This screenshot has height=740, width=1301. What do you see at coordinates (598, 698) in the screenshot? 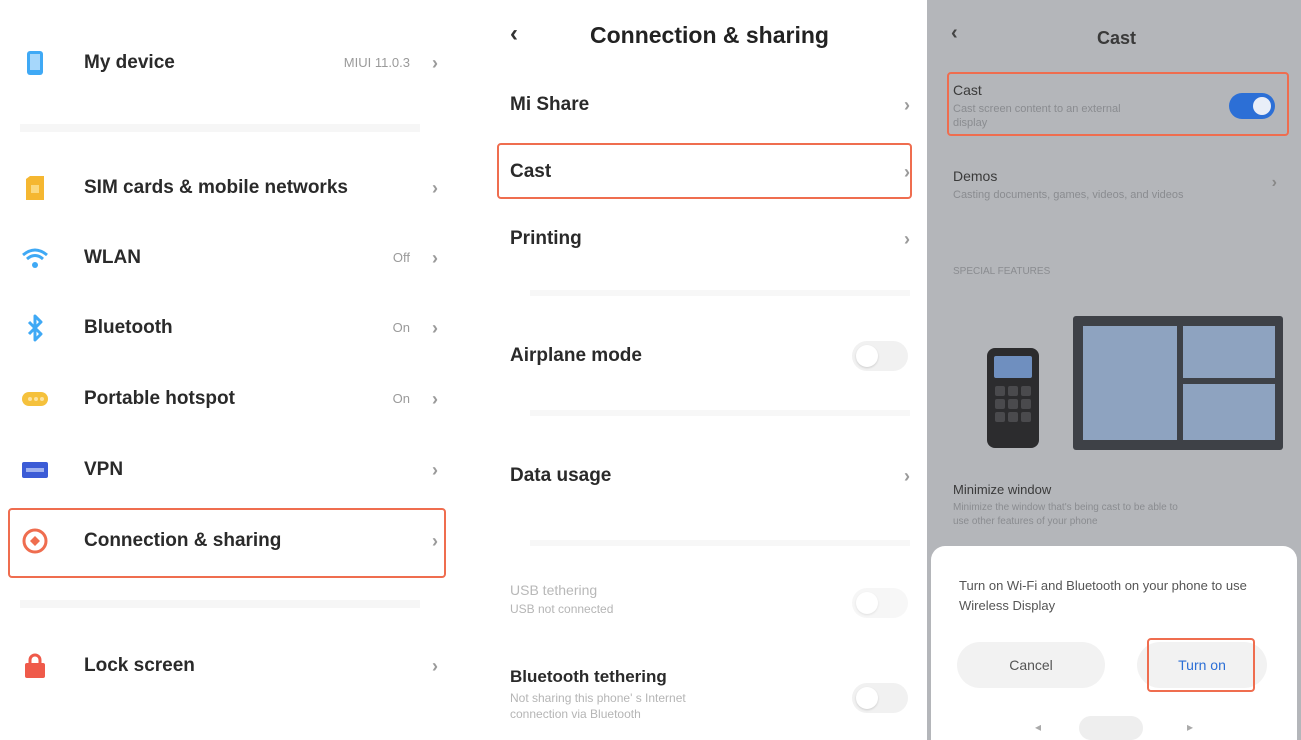
I see `list-item-subtitle: Not sharing this phone' s Internet` at bounding box center [598, 698].